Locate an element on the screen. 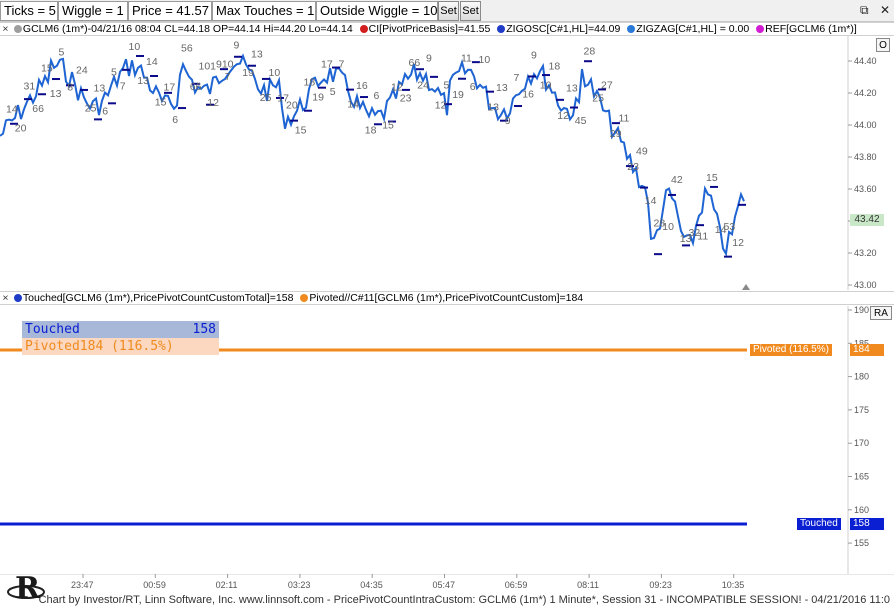 This screenshot has height=608, width=894. time-tick-label: 23:47 is located at coordinates (82, 585).